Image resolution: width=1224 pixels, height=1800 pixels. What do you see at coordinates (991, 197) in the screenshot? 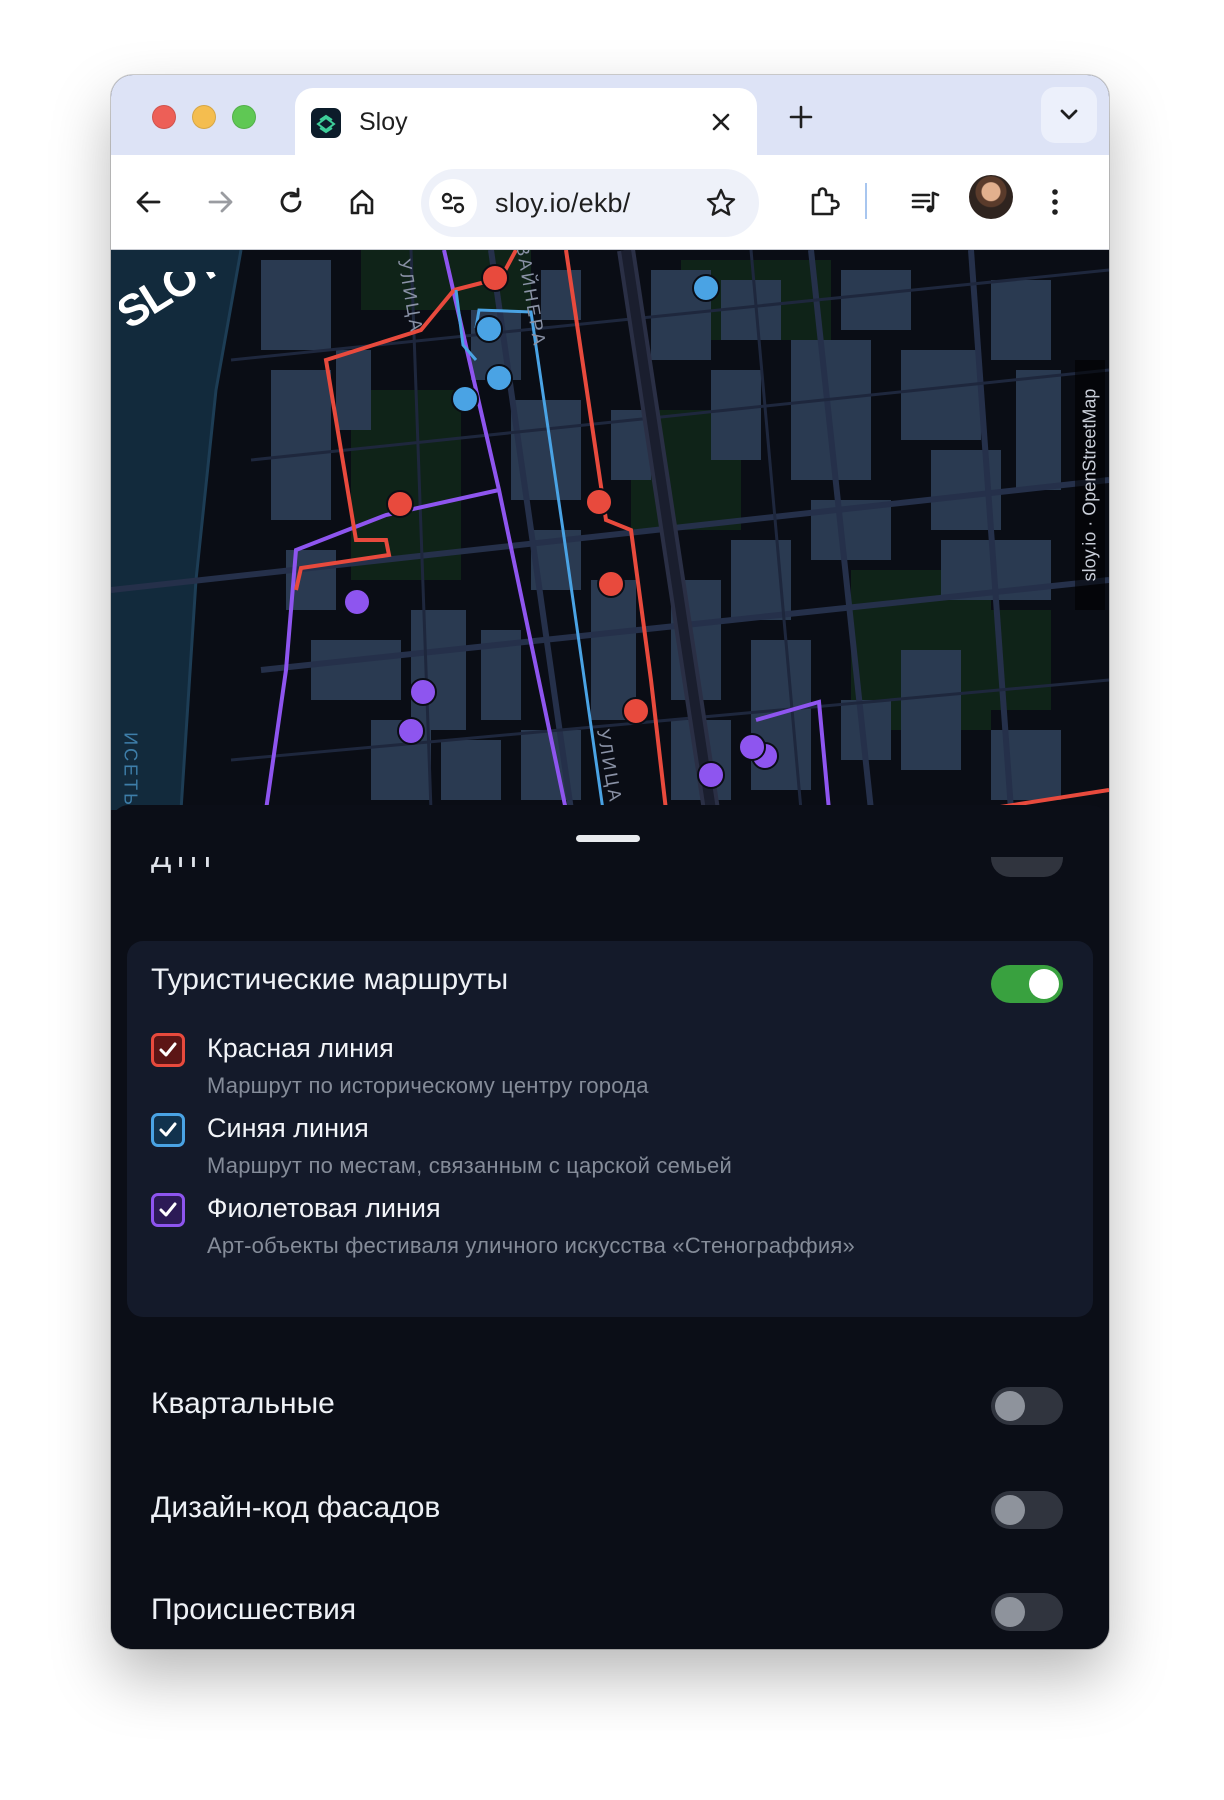
I see `profile-avatar` at bounding box center [991, 197].